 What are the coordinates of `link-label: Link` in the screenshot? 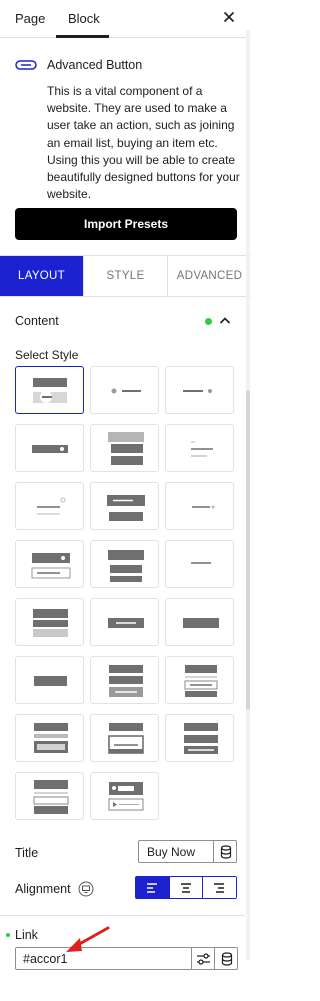 It's located at (26, 935).